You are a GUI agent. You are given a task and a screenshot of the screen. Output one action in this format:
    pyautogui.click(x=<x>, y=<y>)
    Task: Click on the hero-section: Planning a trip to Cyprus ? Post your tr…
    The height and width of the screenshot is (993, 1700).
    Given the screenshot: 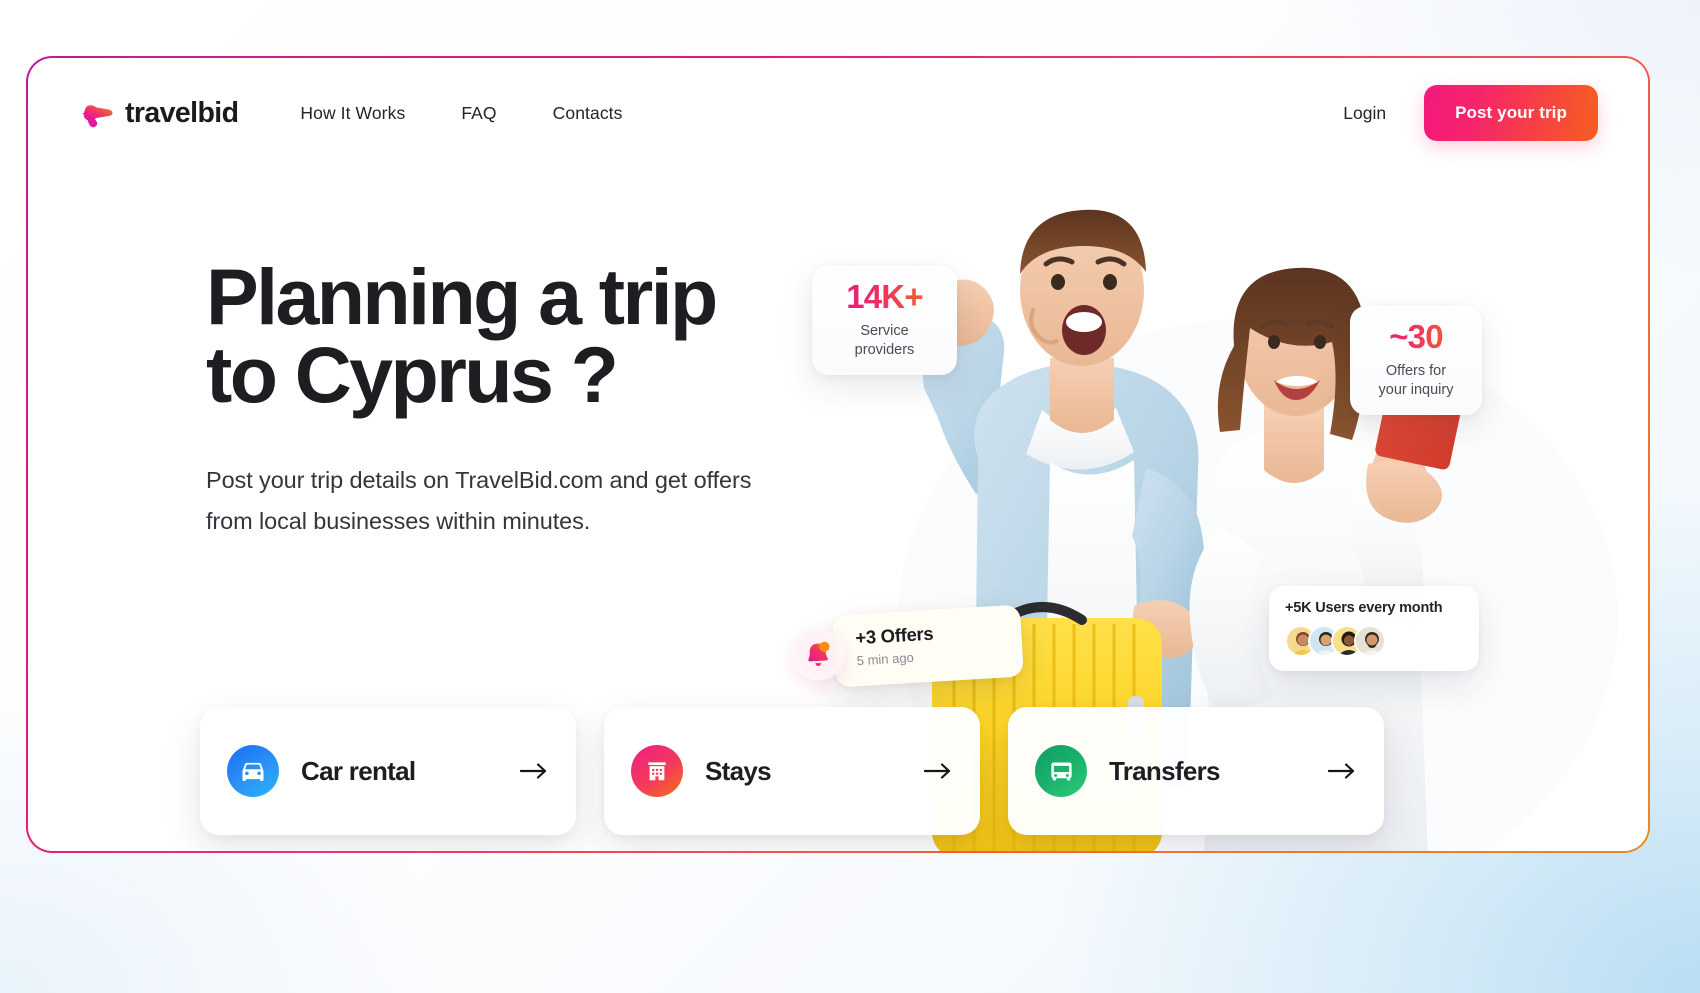 What is the action you would take?
    pyautogui.click(x=526, y=396)
    